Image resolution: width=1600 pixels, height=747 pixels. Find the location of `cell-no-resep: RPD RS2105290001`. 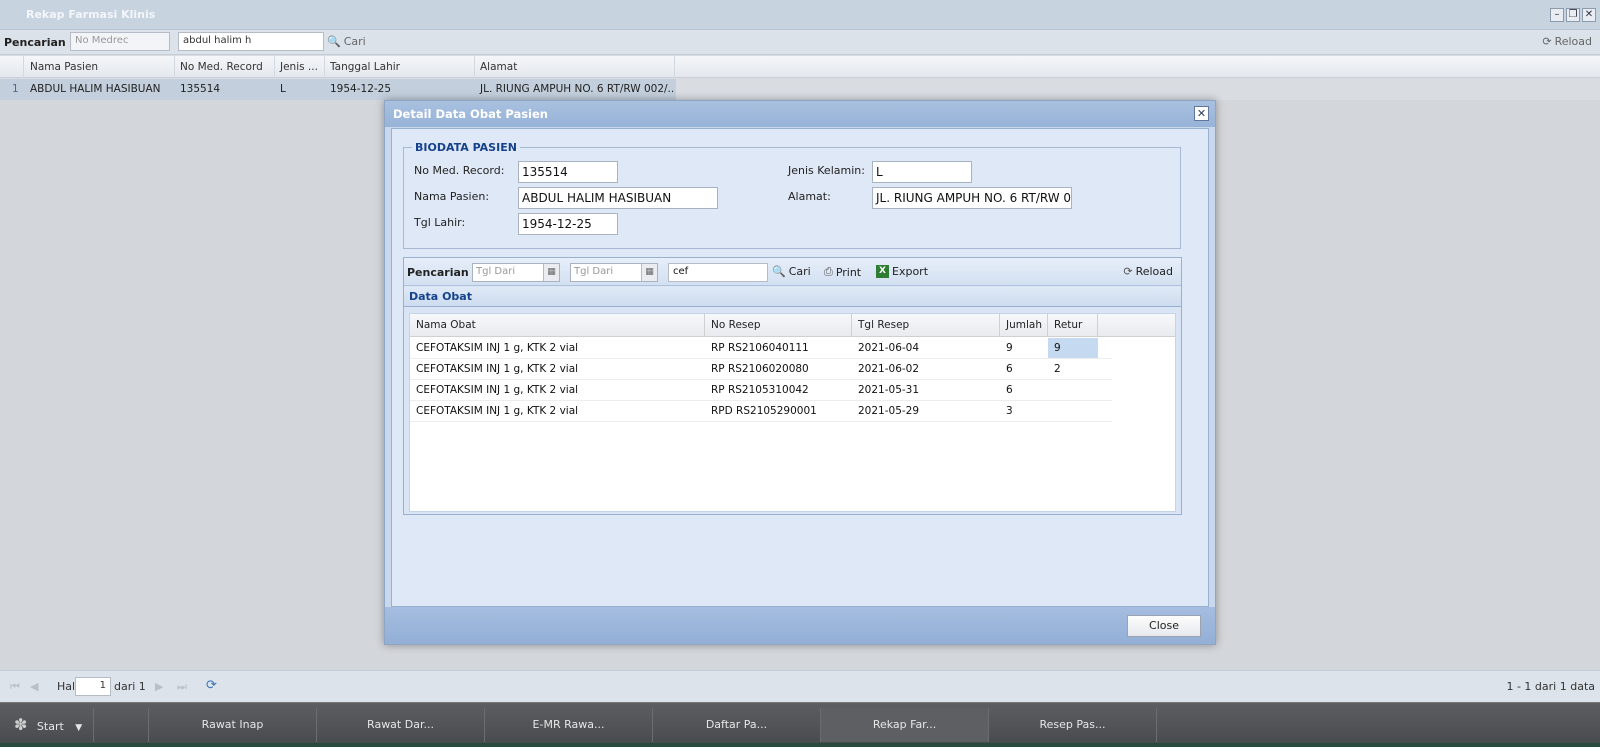

cell-no-resep: RPD RS2105290001 is located at coordinates (764, 411).